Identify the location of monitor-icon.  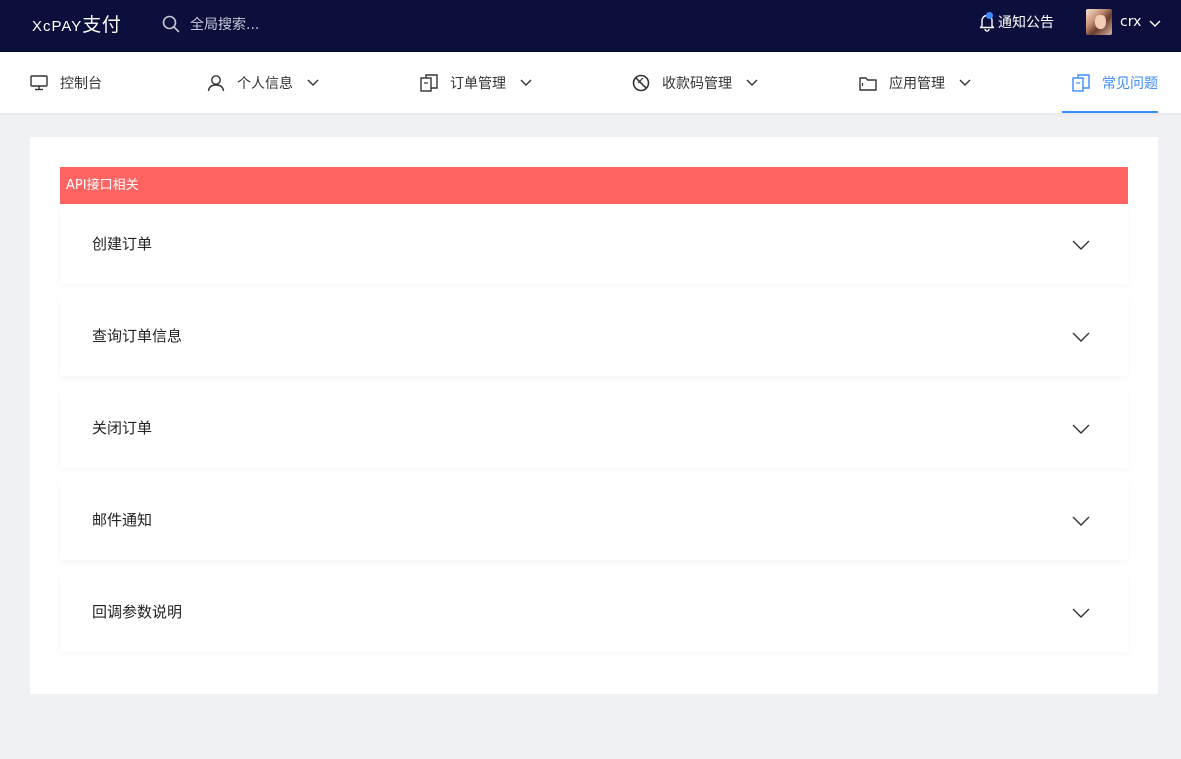
(39, 82).